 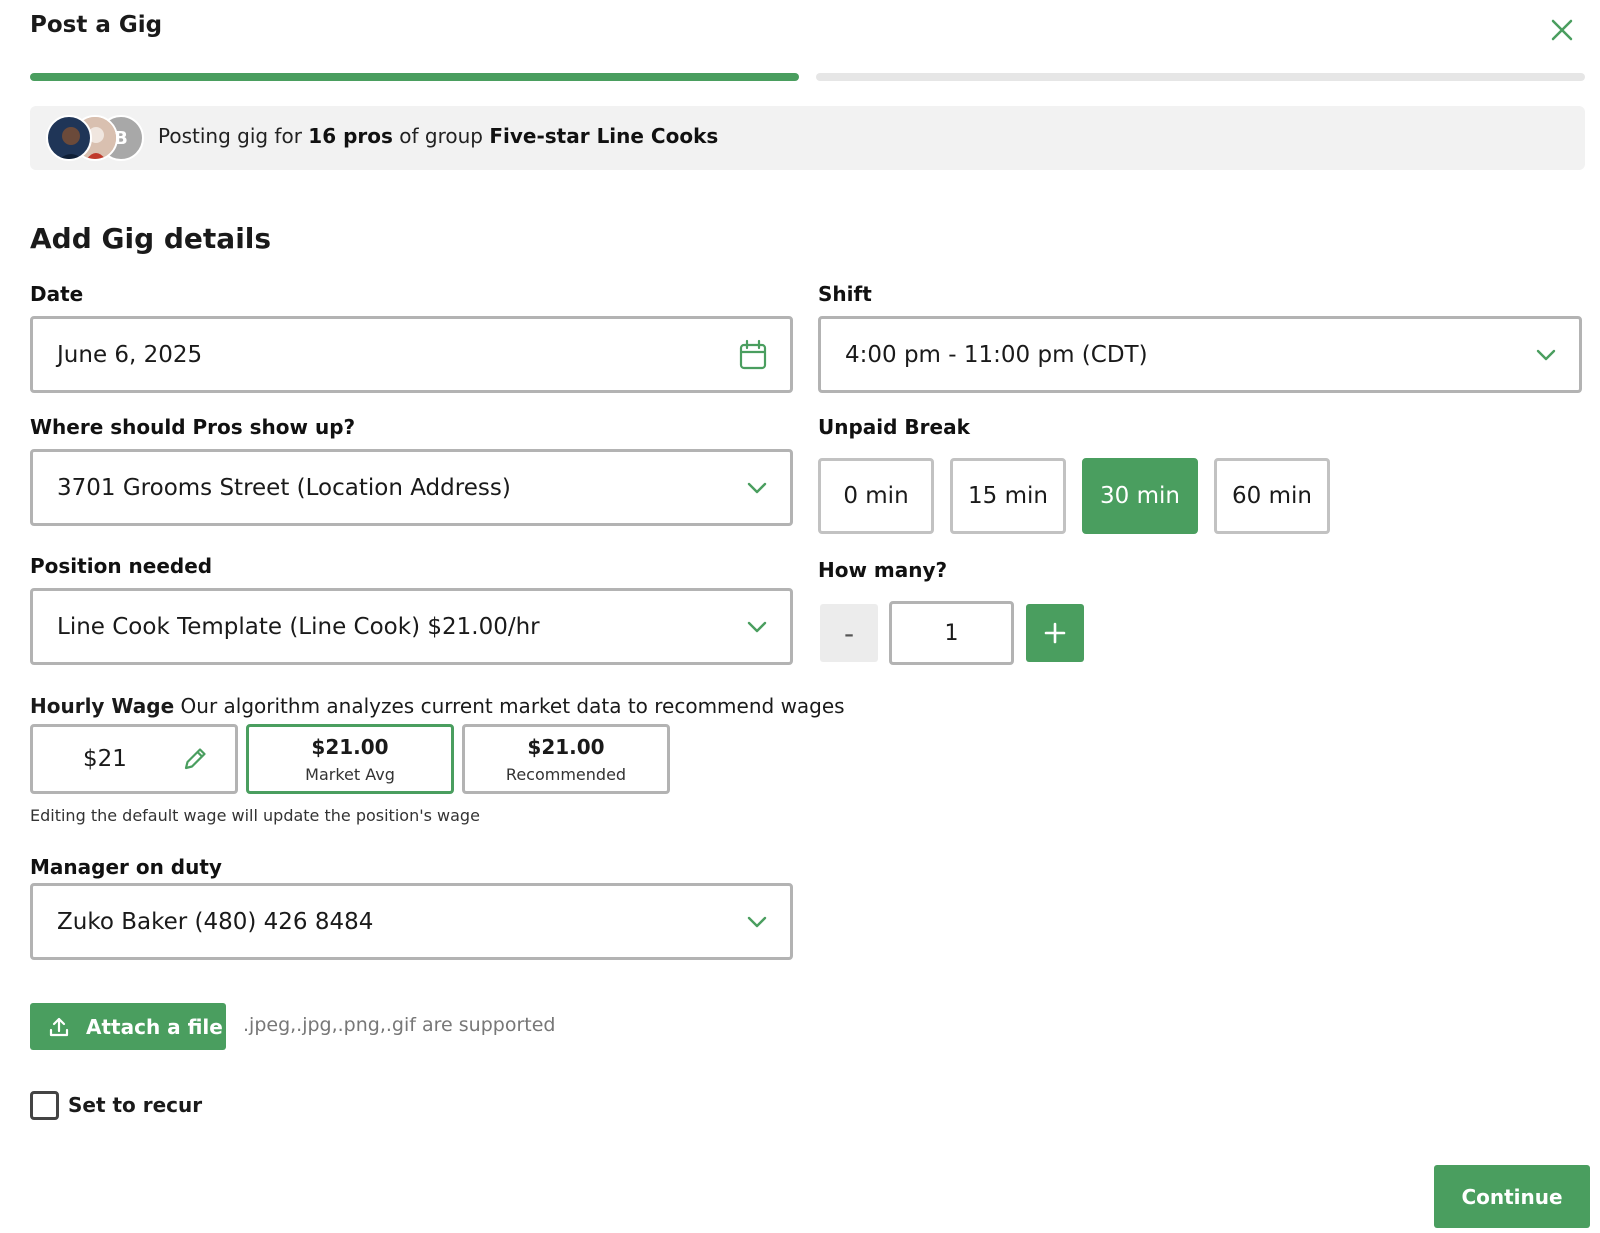 I want to click on unpaid-break-label: Unpaid Break, so click(x=894, y=427).